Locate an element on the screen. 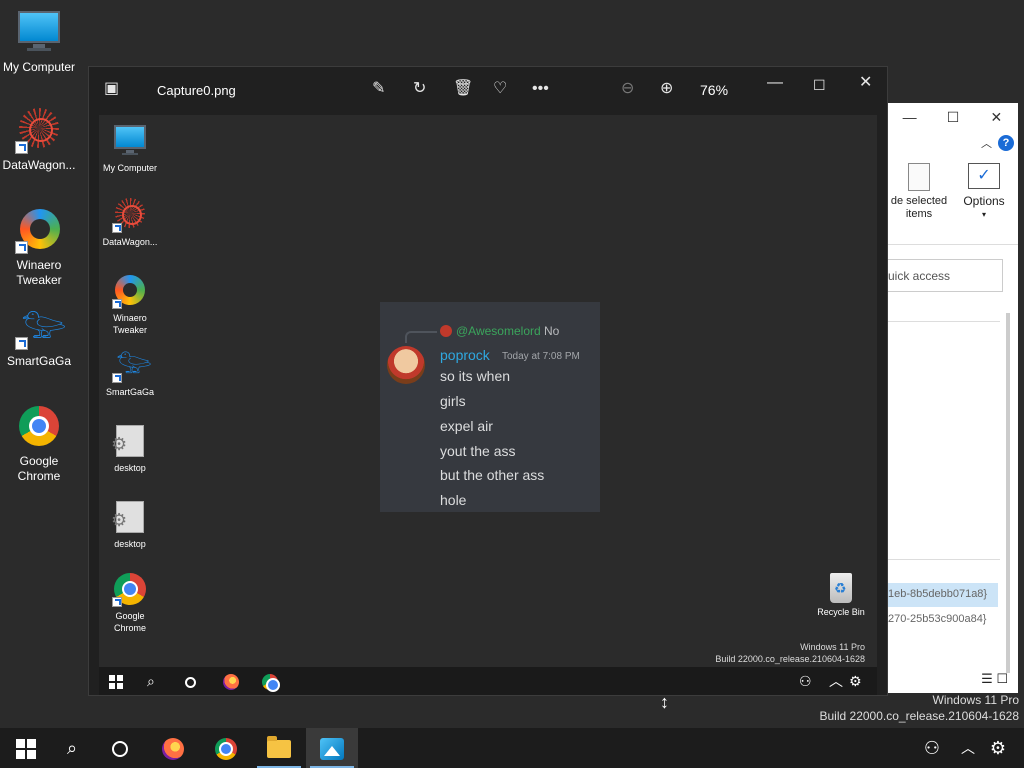 This screenshot has height=768, width=1024. desktop-icon-my-computer: My Computer is located at coordinates (39, 41).